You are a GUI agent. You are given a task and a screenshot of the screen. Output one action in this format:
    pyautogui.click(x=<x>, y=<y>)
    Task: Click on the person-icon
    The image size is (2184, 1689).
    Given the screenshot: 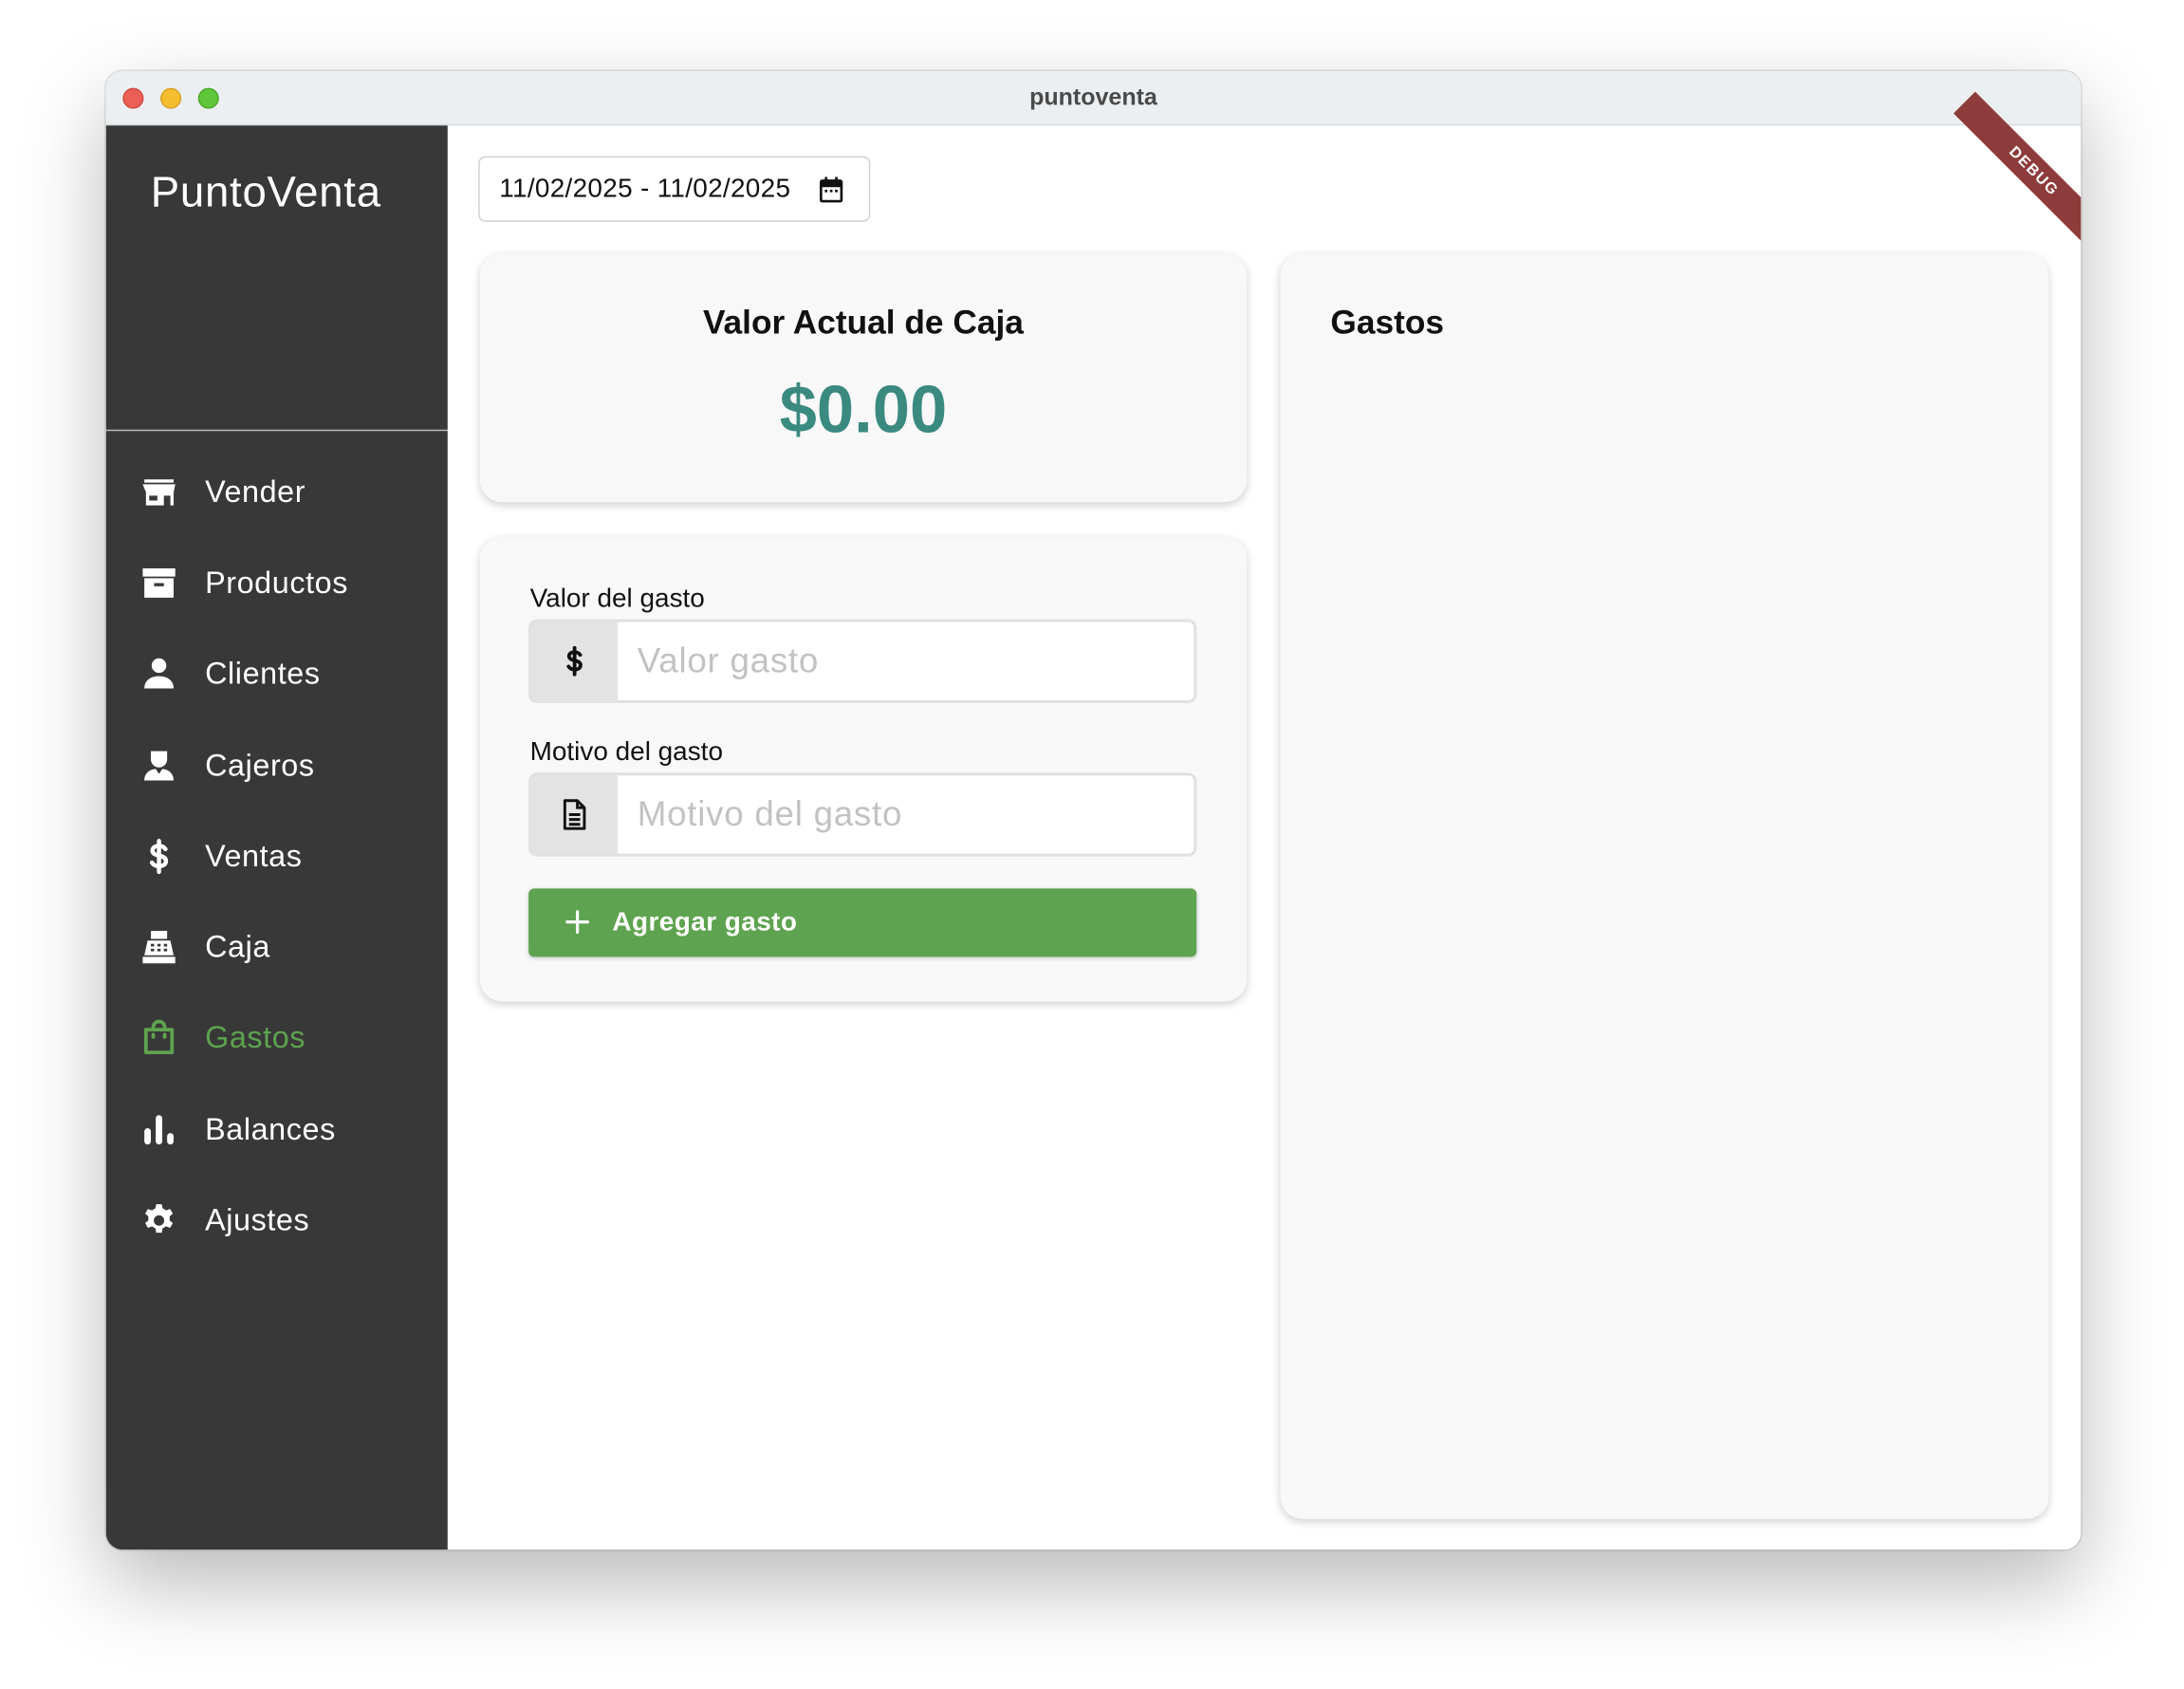 What is the action you would take?
    pyautogui.click(x=158, y=675)
    